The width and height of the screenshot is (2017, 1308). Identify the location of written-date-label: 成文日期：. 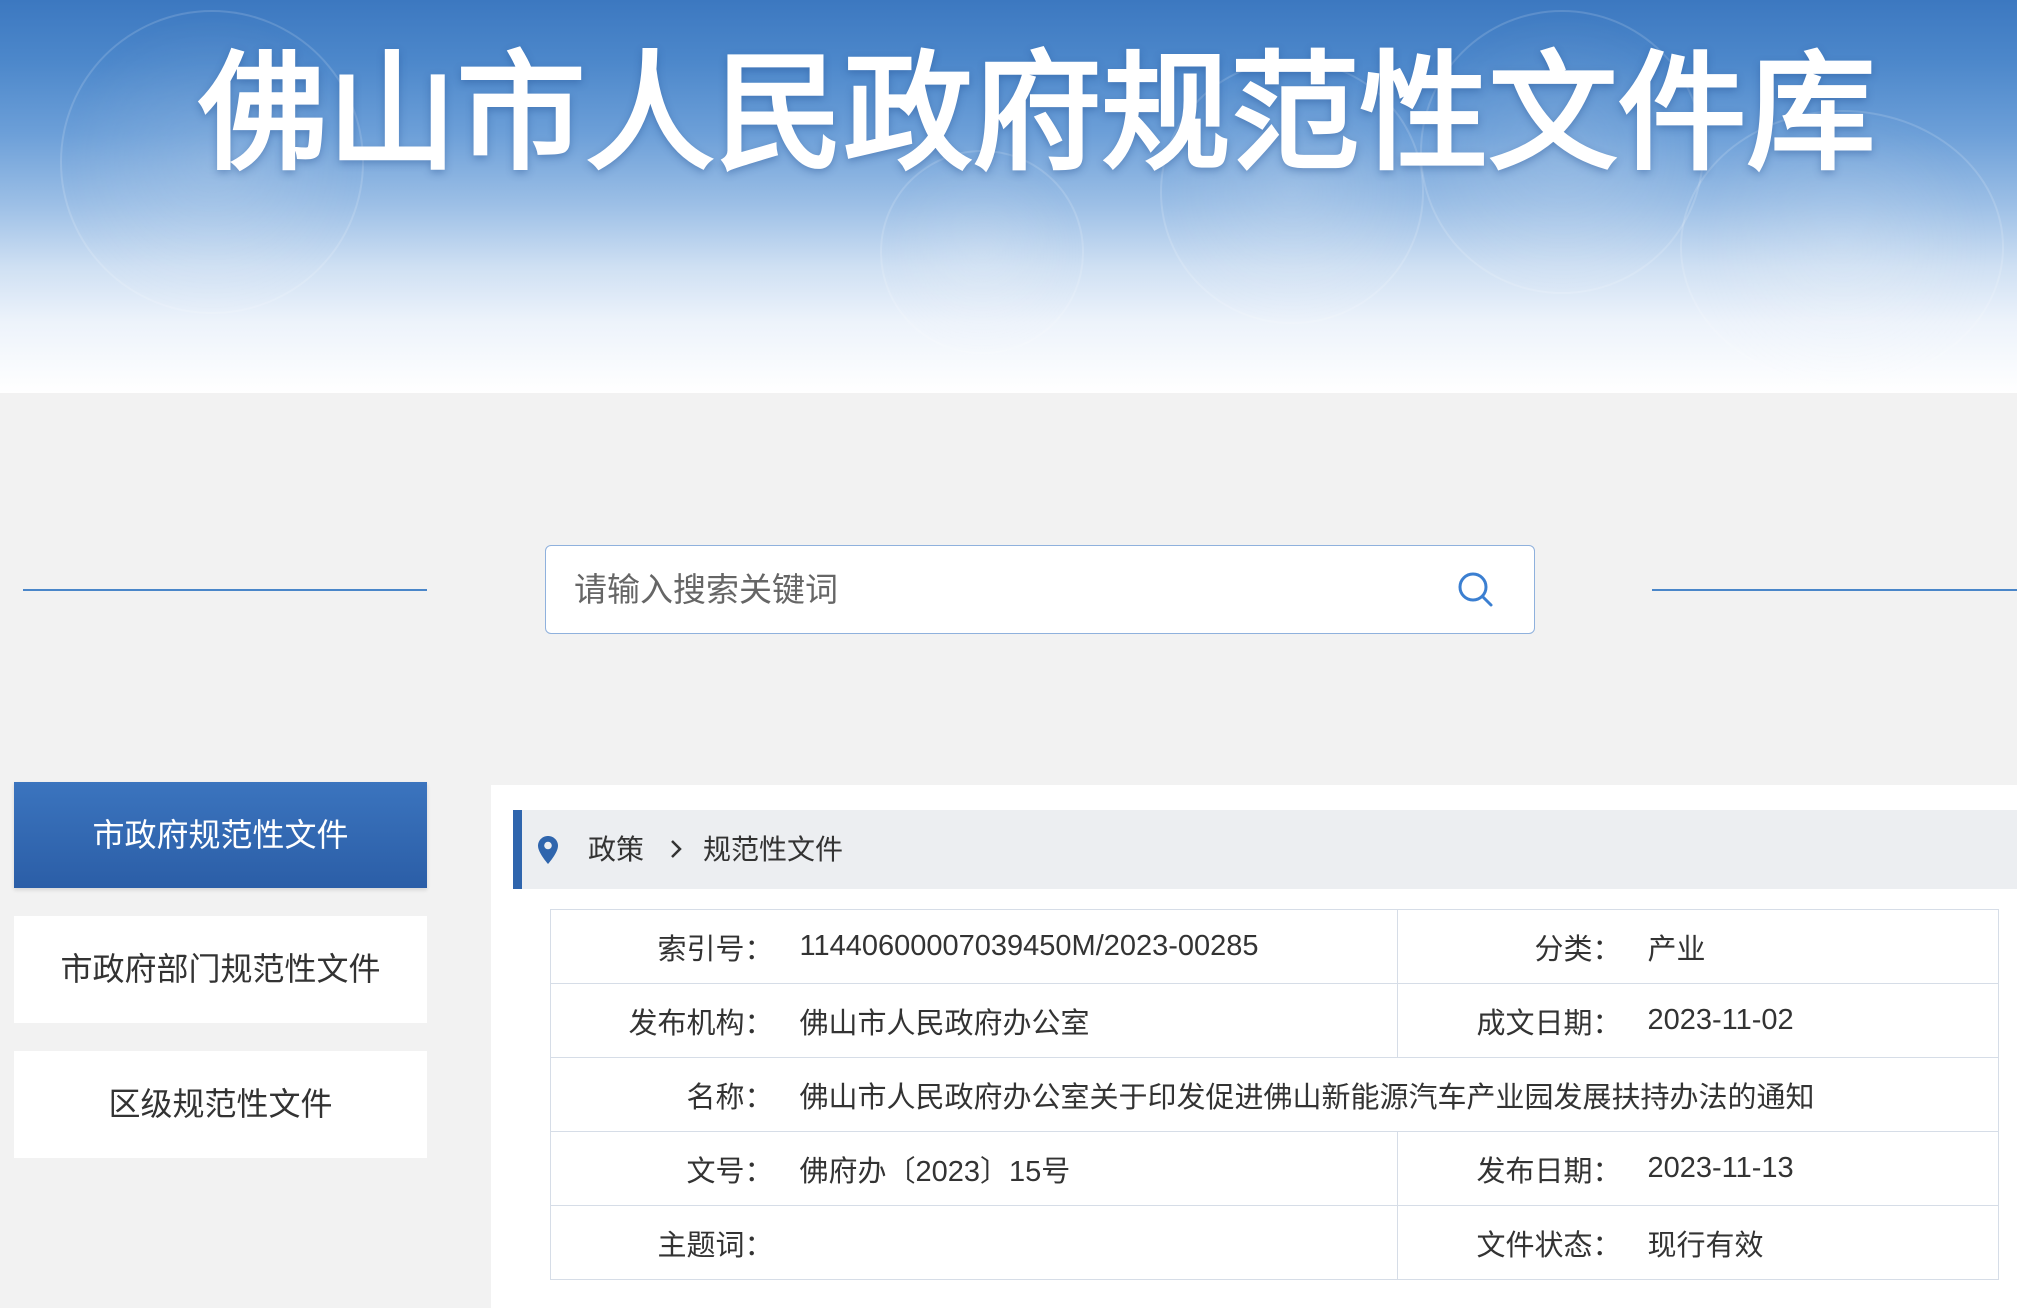
(1510, 1020).